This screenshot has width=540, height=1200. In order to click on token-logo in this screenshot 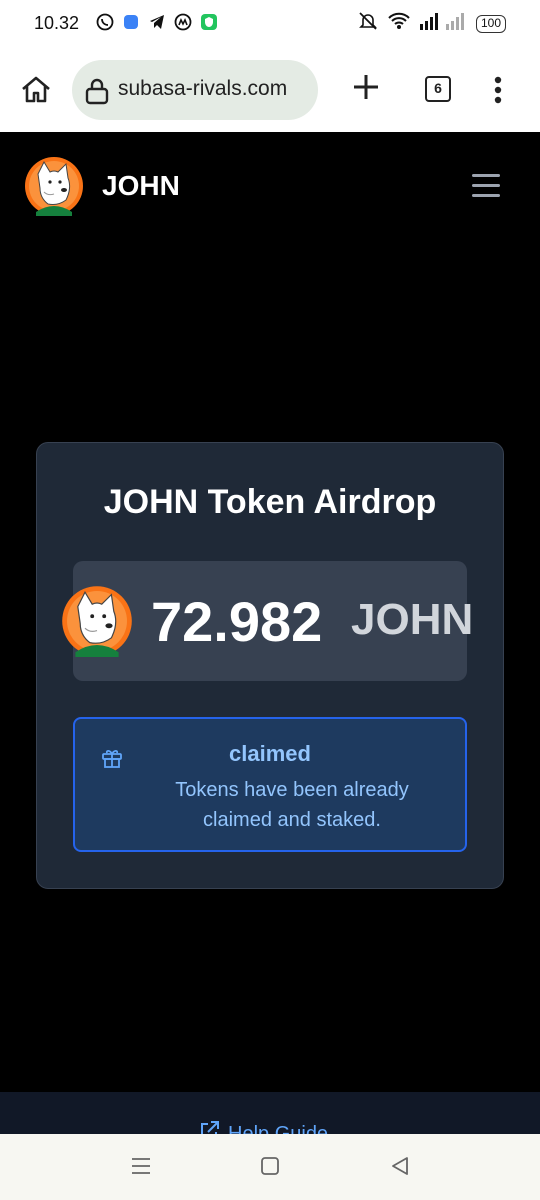, I will do `click(97, 621)`.